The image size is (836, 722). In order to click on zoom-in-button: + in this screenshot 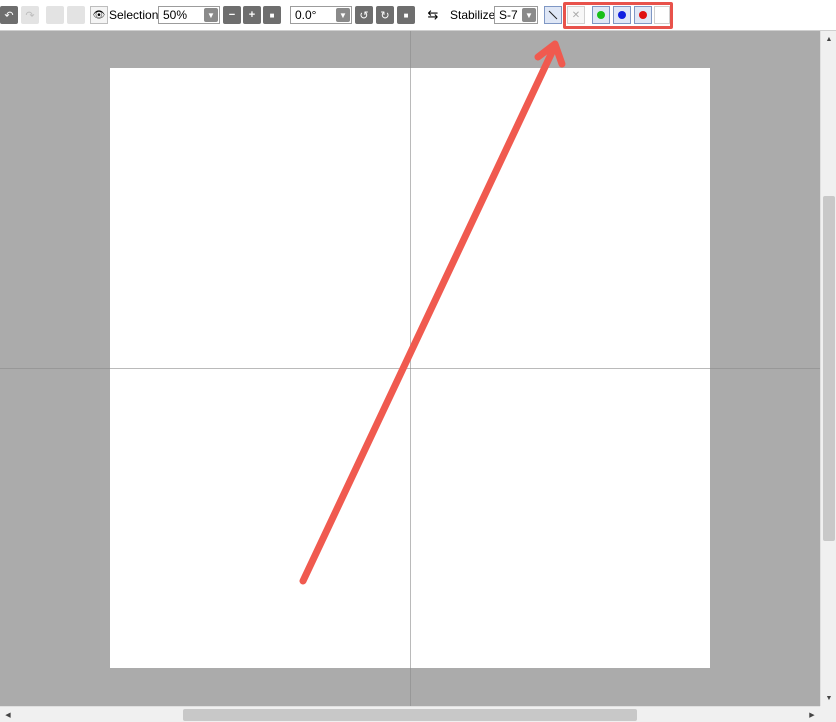, I will do `click(252, 15)`.